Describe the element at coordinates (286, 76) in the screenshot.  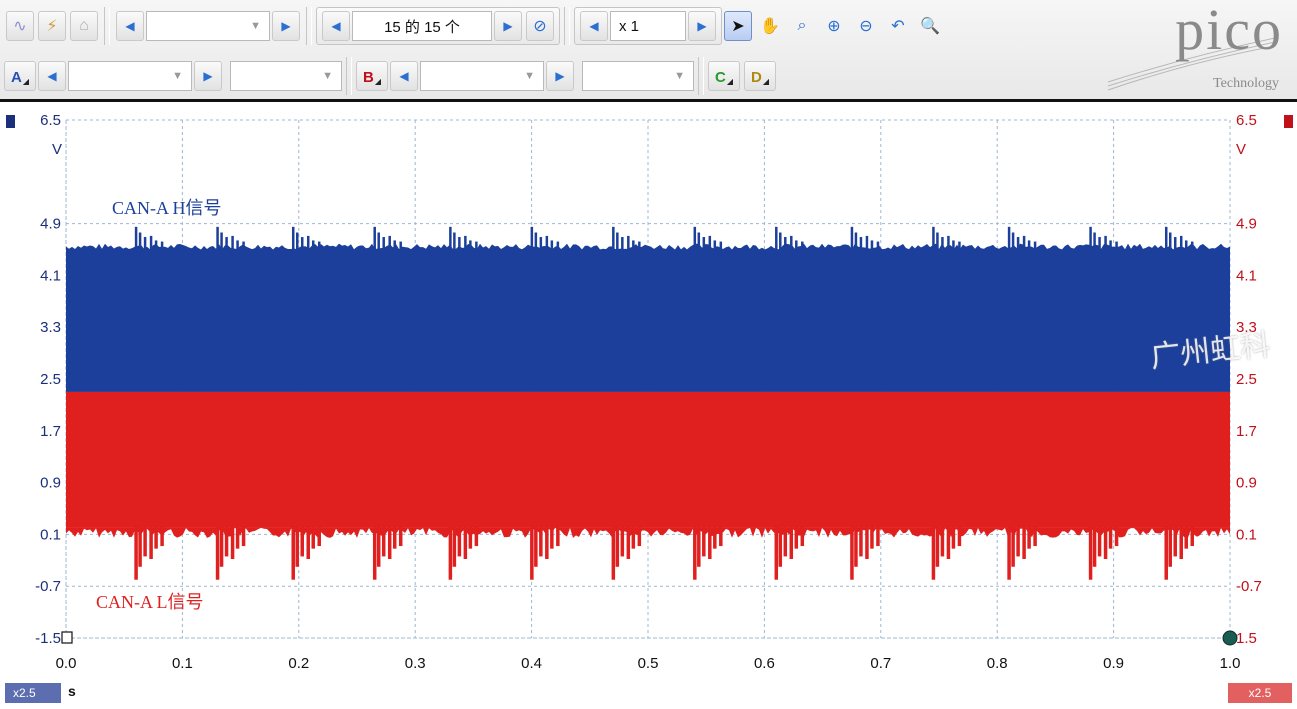
I see `channel-a-coupling-select: ▼` at that location.